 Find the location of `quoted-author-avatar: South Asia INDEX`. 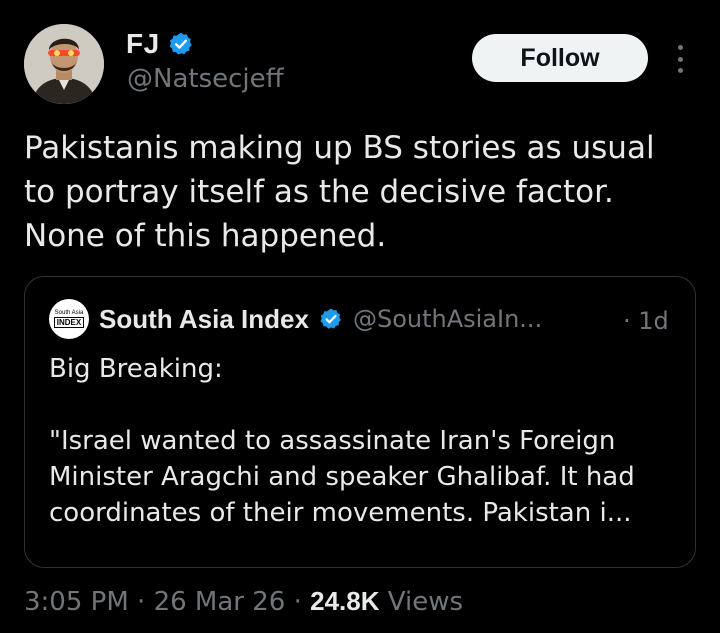

quoted-author-avatar: South Asia INDEX is located at coordinates (69, 319).